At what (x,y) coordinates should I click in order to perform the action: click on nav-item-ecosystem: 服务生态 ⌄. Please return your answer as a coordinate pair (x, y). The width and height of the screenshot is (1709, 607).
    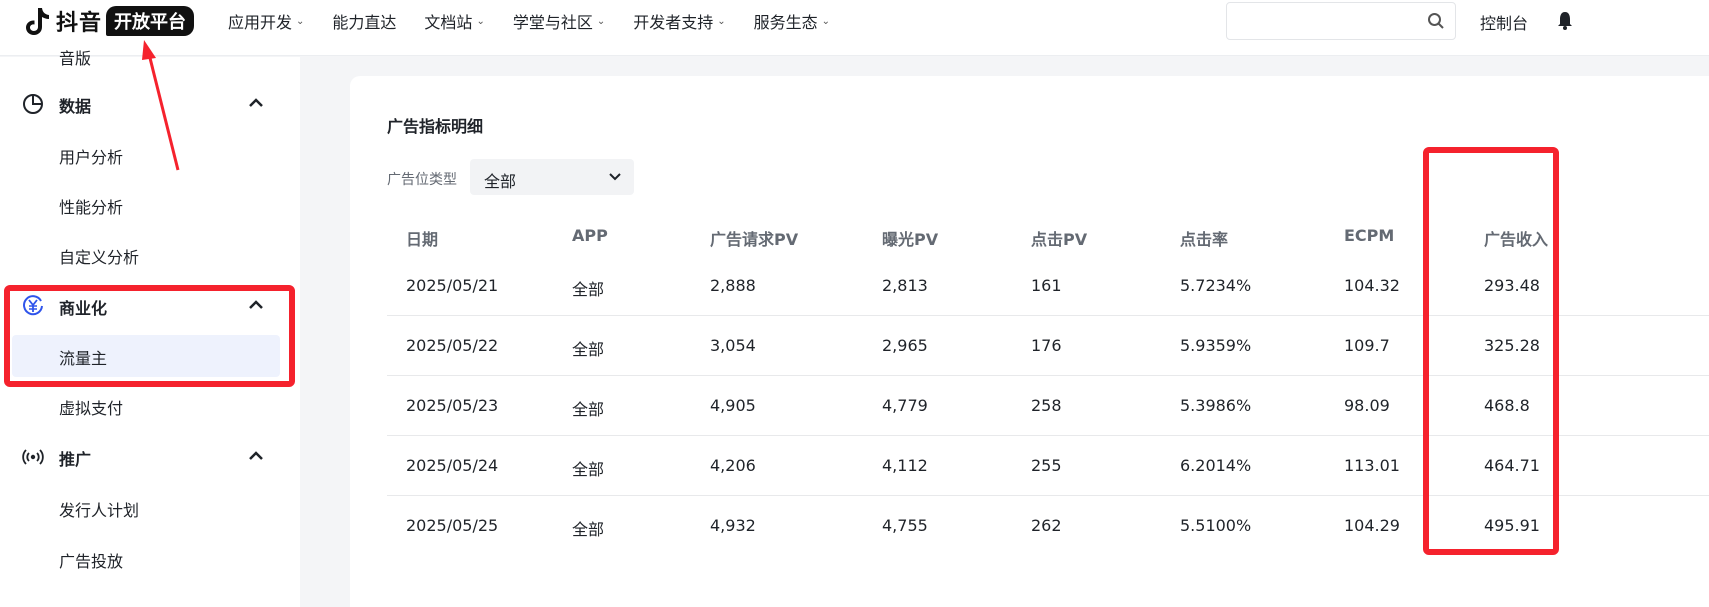
    Looking at the image, I should click on (792, 21).